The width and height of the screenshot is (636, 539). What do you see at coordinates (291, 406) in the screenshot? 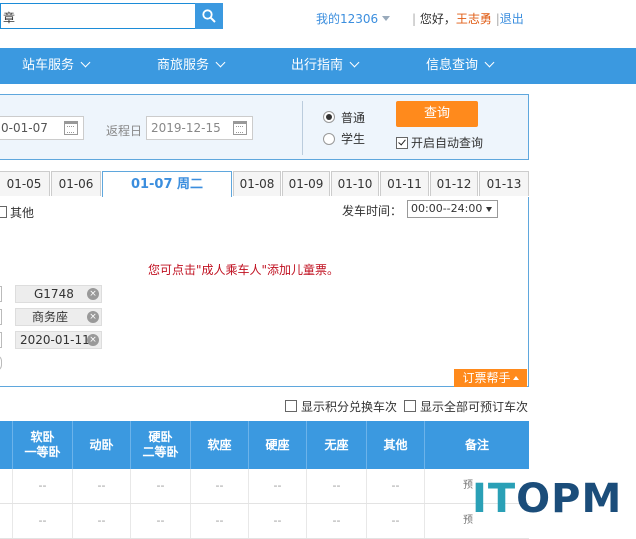
I see `points-exchange-checkbox` at bounding box center [291, 406].